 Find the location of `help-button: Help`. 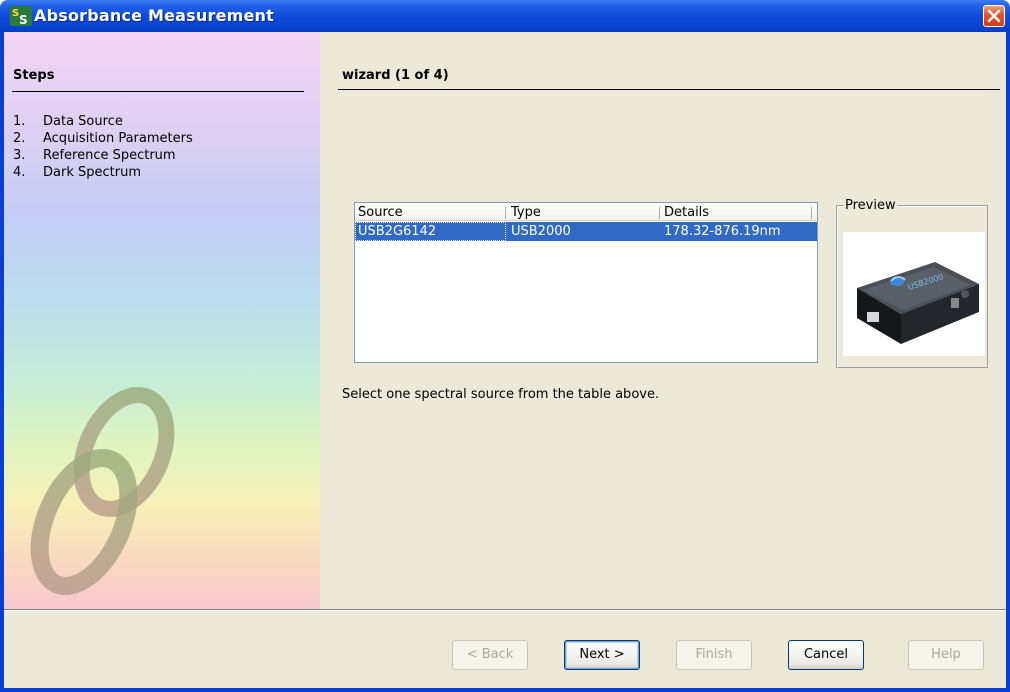

help-button: Help is located at coordinates (946, 655).